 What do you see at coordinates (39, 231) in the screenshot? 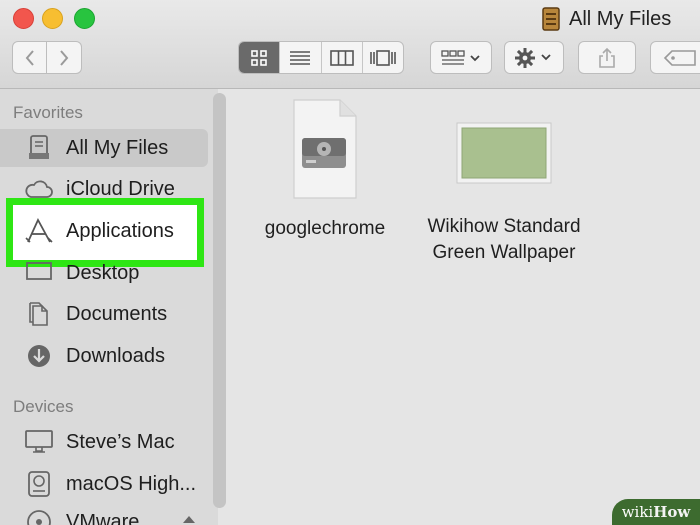
I see `applications-icon` at bounding box center [39, 231].